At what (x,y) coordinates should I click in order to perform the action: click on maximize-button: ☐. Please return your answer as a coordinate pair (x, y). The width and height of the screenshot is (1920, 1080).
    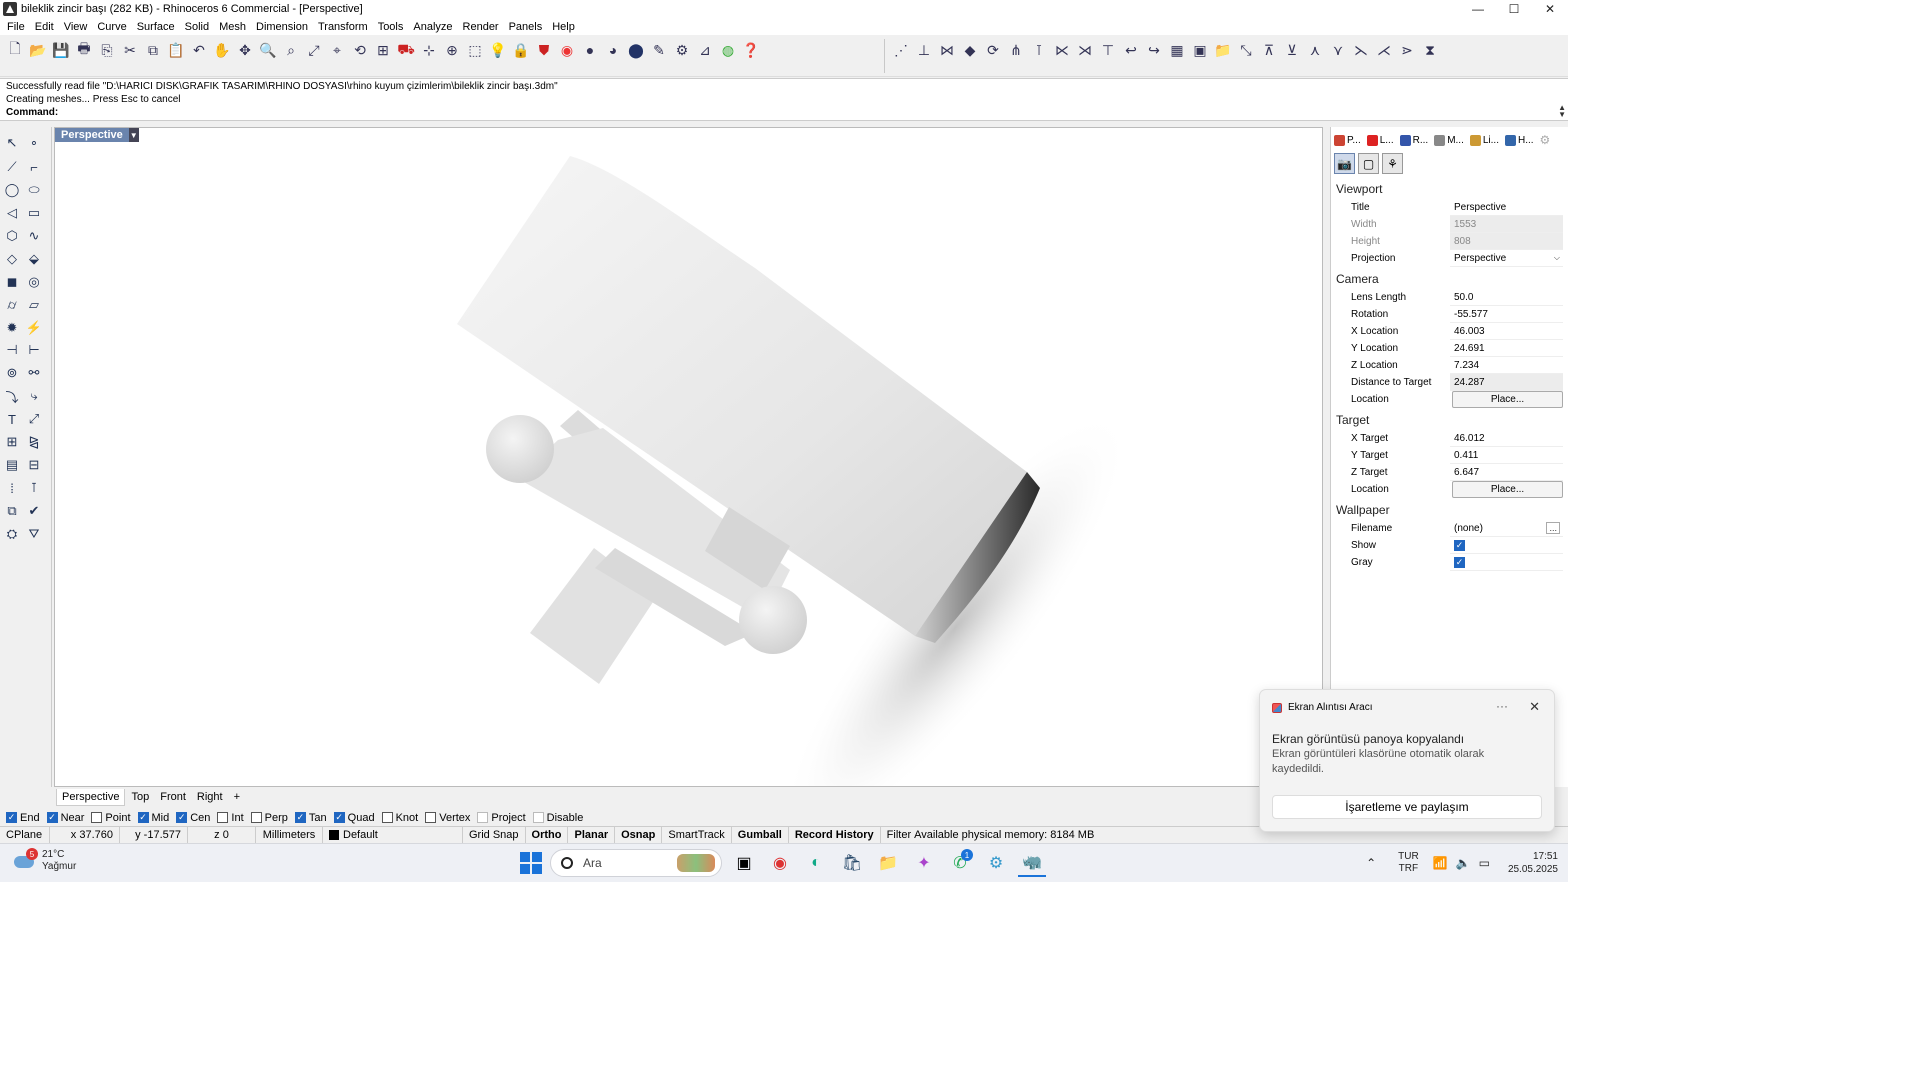
    Looking at the image, I should click on (1514, 9).